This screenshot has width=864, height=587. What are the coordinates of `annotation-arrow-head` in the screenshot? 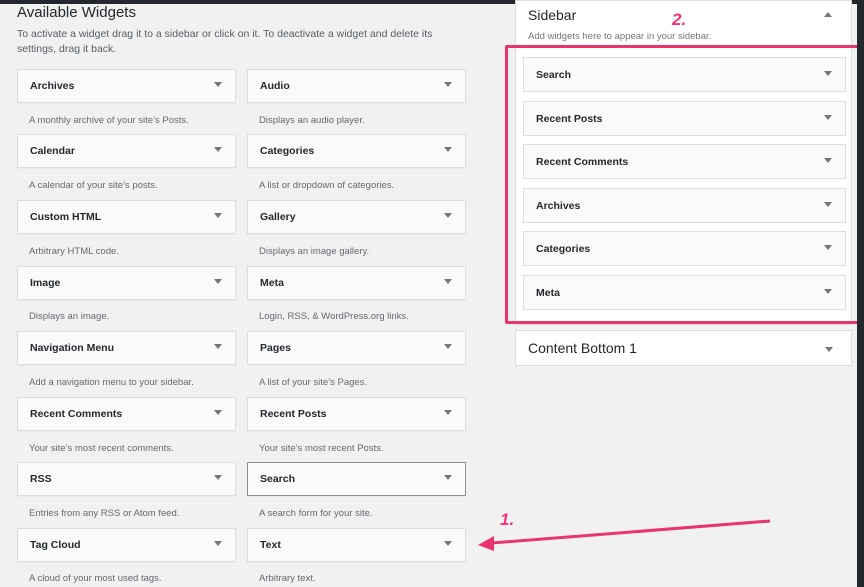 It's located at (486, 543).